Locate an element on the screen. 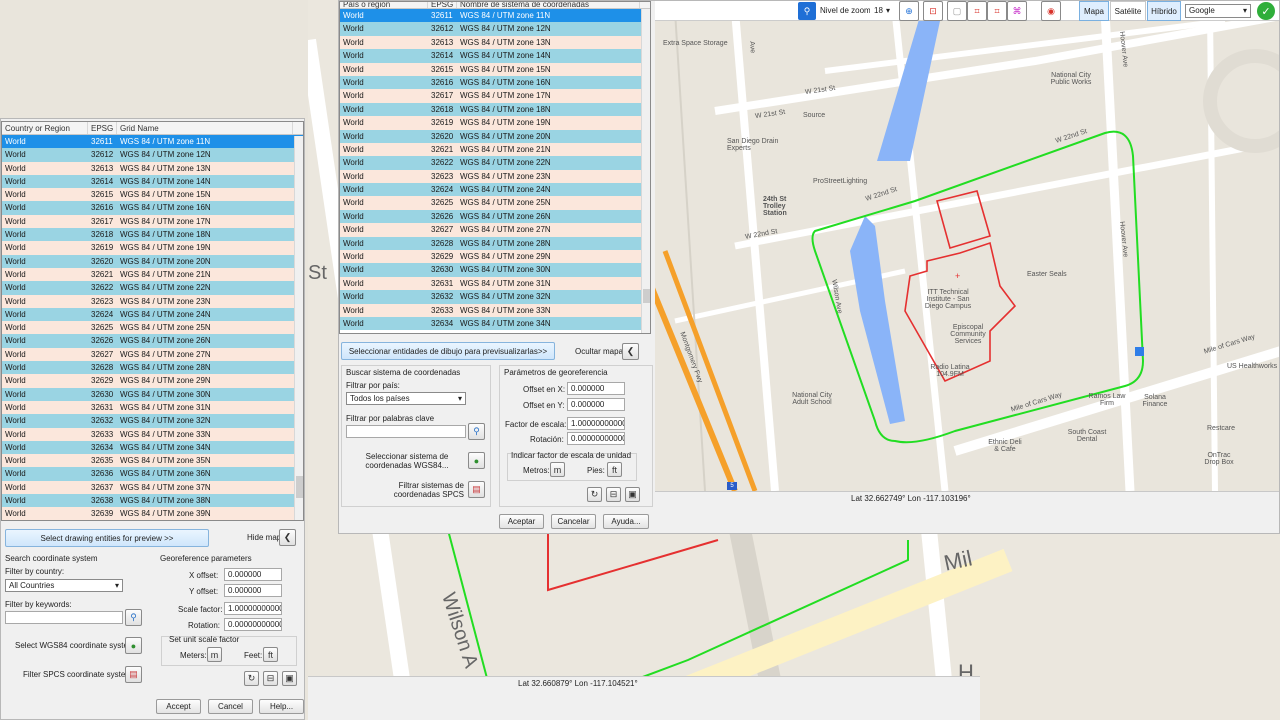 Image resolution: width=1280 pixels, height=720 pixels. right-col-gridname: Nombre de sistema de coordenadas is located at coordinates (548, 5).